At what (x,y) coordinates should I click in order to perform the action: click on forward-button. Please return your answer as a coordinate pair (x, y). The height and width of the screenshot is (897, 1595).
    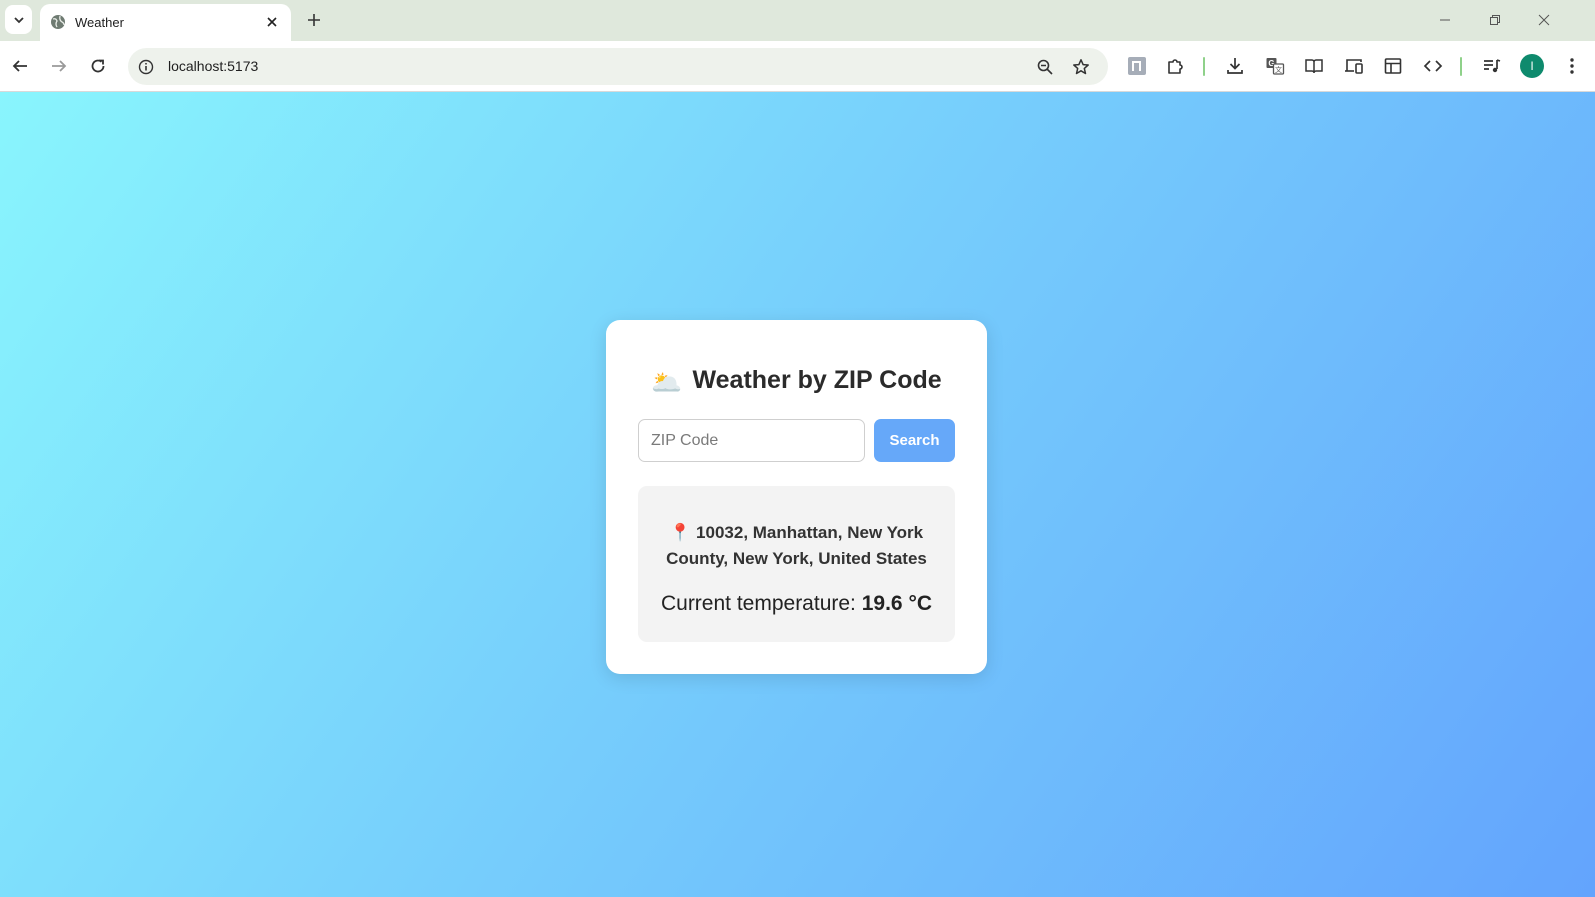
    Looking at the image, I should click on (59, 66).